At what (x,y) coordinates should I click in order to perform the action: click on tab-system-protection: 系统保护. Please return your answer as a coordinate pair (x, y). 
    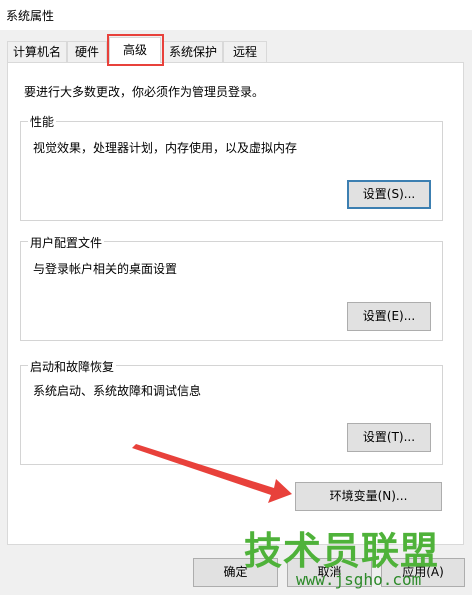
    Looking at the image, I should click on (193, 51).